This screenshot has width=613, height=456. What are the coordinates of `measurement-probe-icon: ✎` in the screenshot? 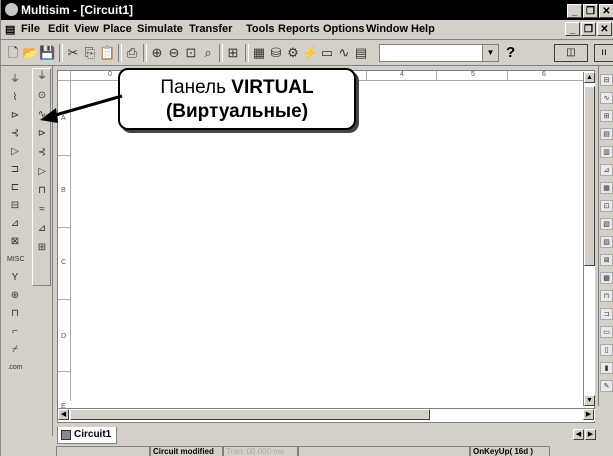 It's located at (606, 386).